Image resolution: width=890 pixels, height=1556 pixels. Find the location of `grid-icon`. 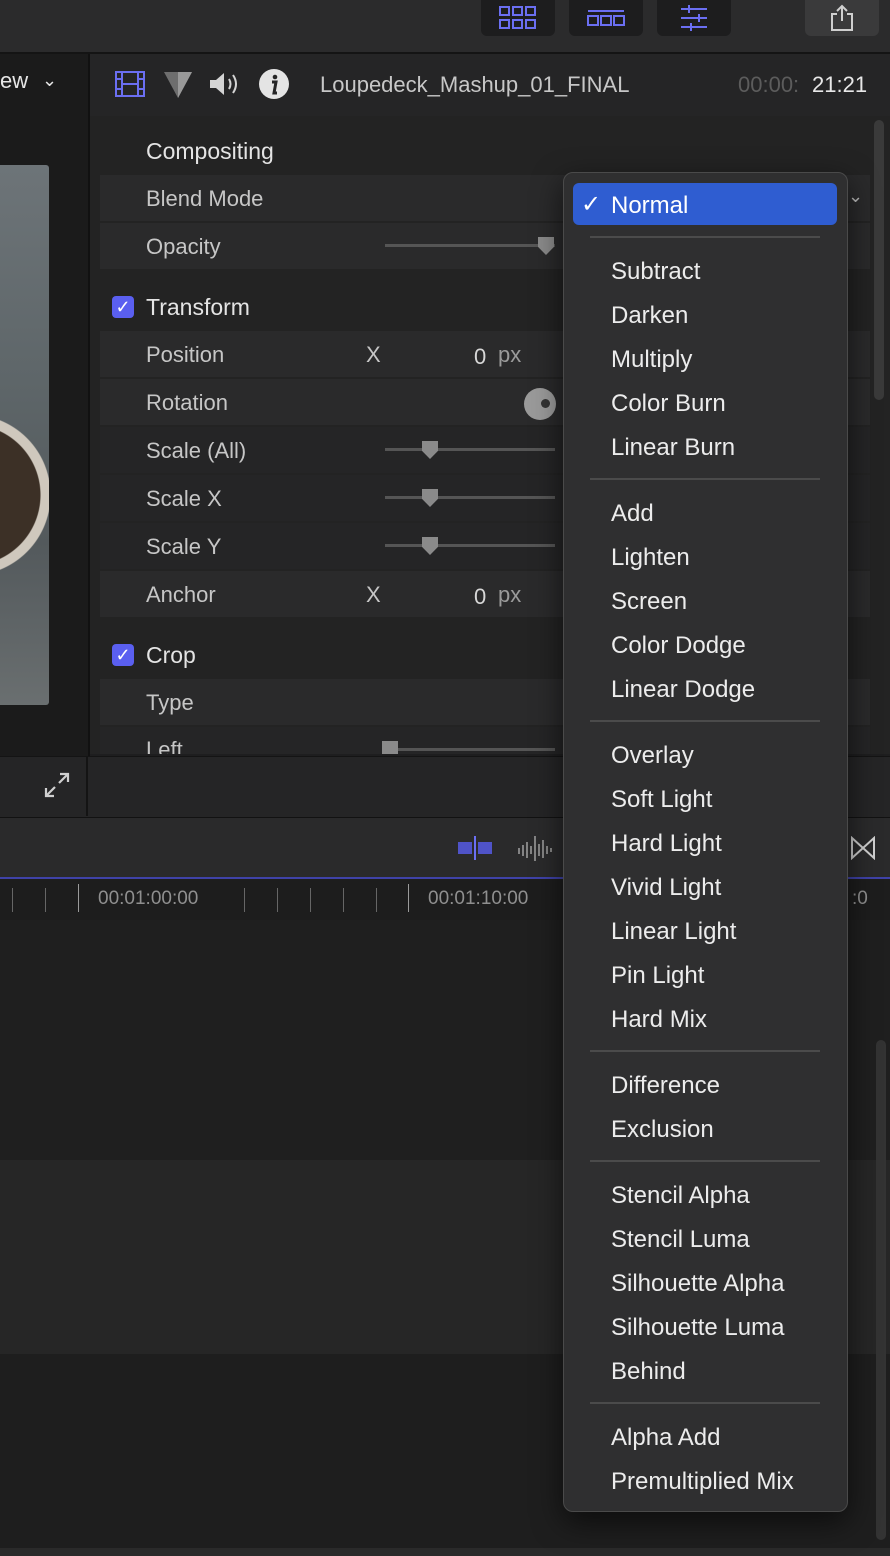

grid-icon is located at coordinates (517, 17).